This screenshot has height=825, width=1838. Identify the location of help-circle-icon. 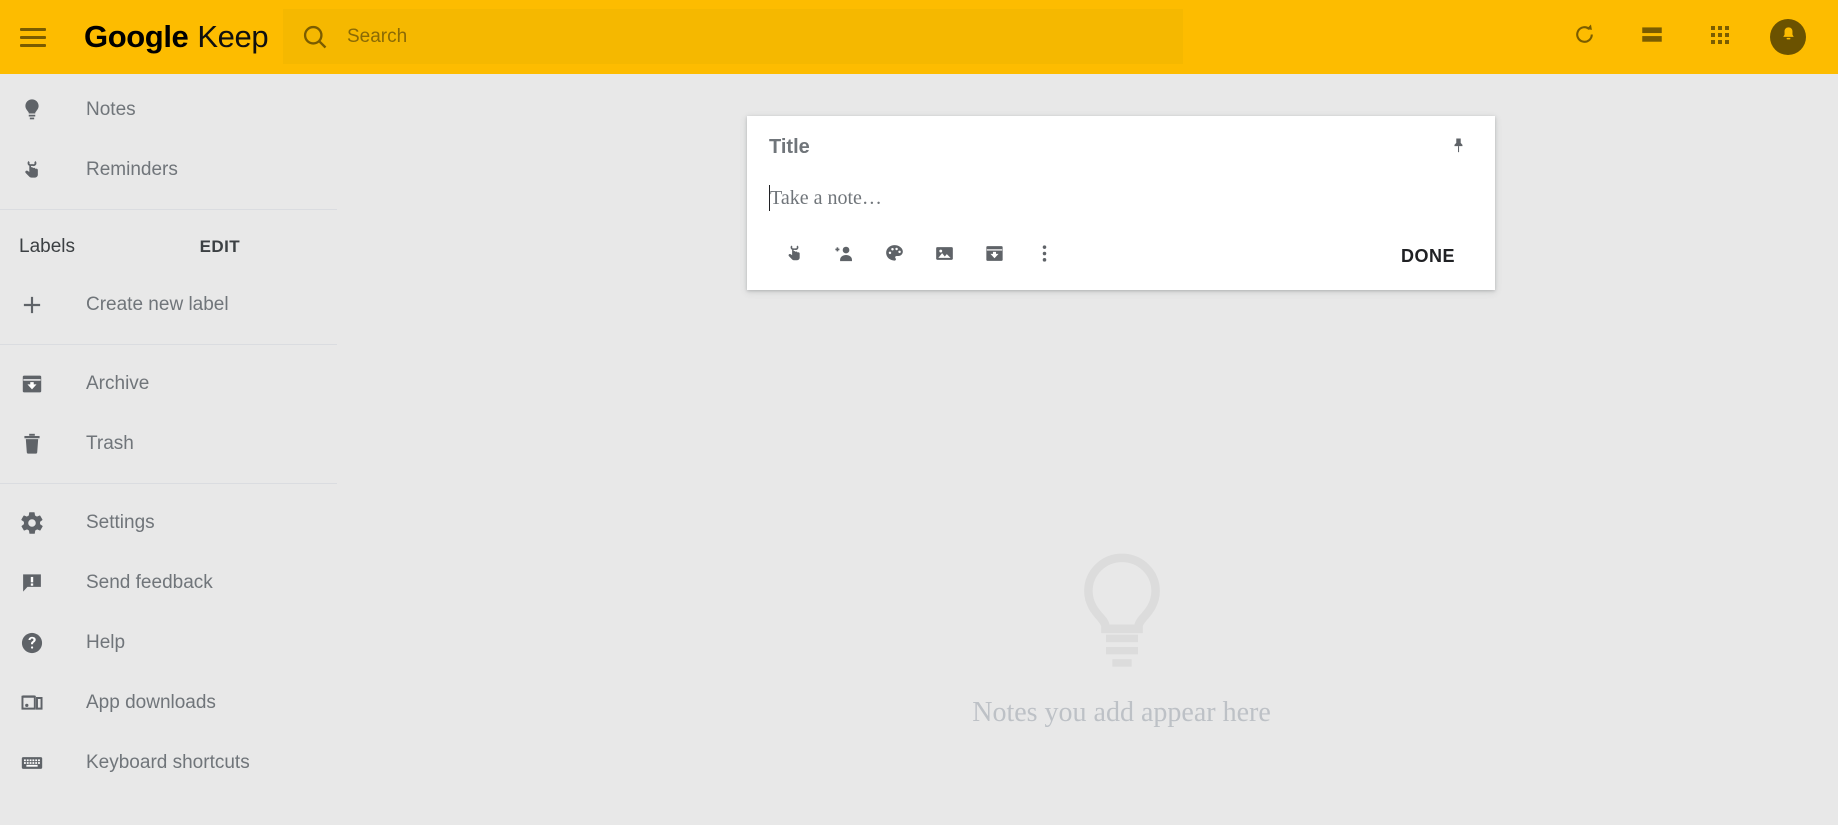
(32, 643).